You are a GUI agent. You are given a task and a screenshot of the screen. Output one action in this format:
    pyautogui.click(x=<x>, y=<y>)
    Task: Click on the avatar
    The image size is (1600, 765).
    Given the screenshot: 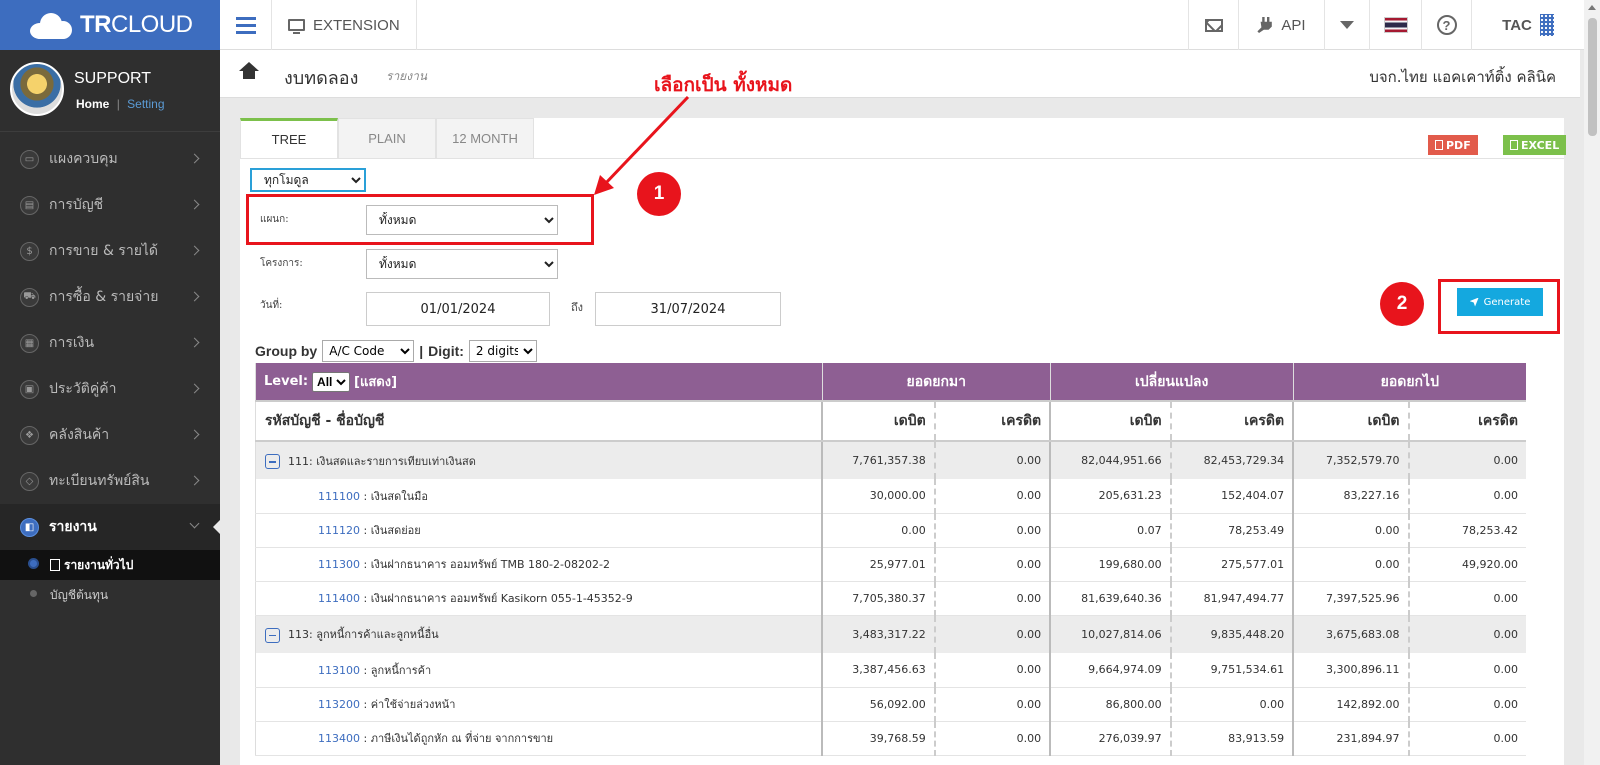 What is the action you would take?
    pyautogui.click(x=37, y=89)
    